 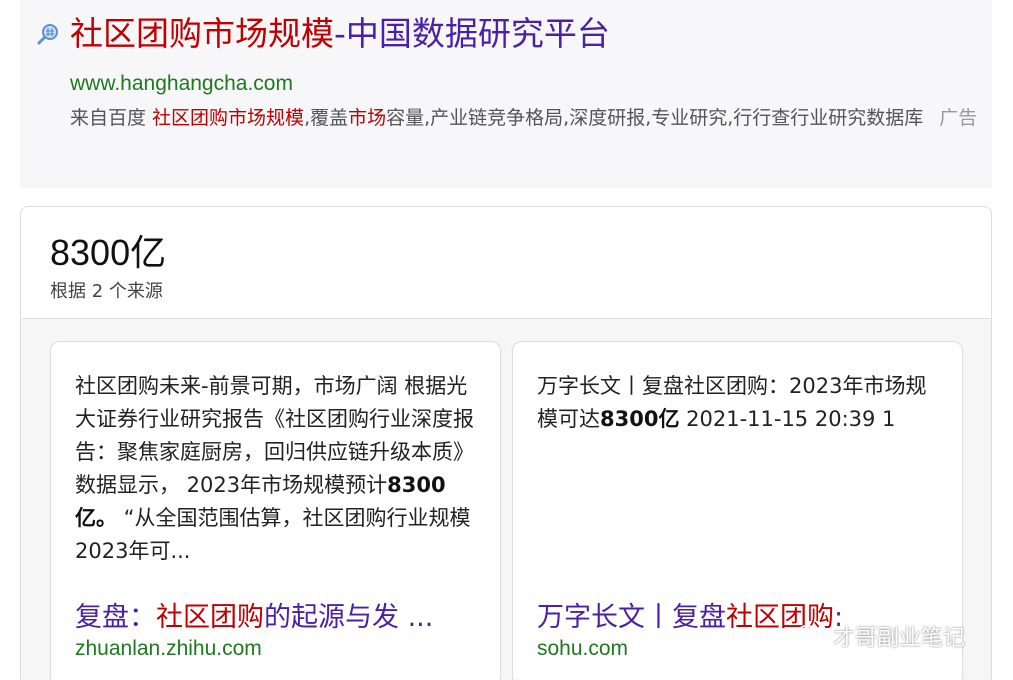 What do you see at coordinates (472, 33) in the screenshot?
I see `ad-title-rest: -中国数据研究平台` at bounding box center [472, 33].